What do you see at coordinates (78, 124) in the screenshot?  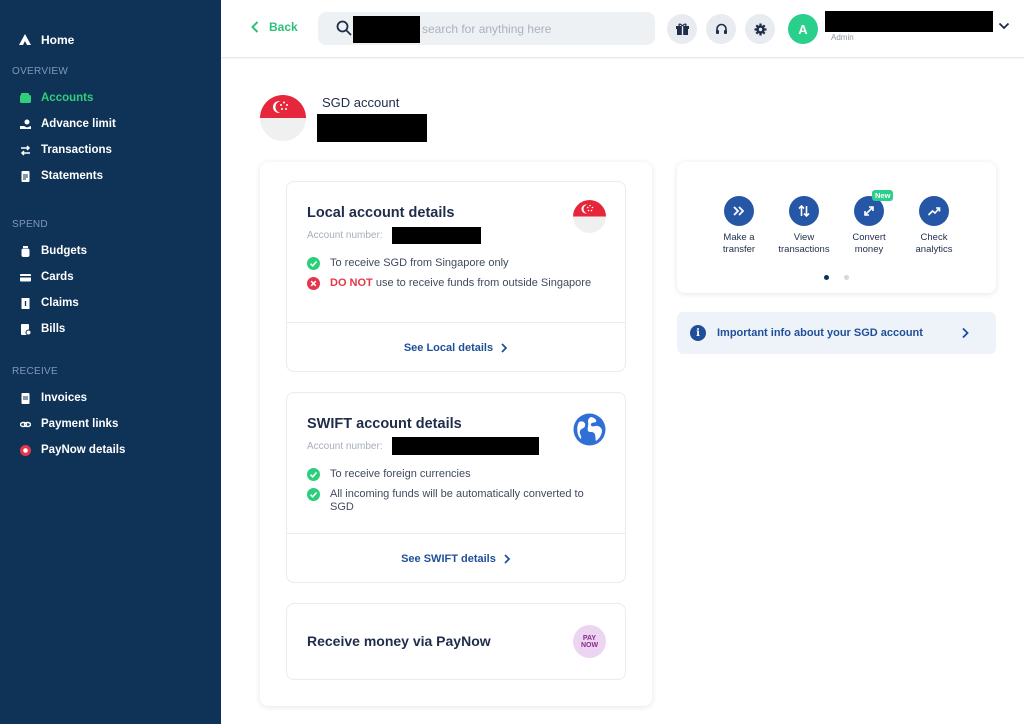 I see `sidebar-item-label: Advance limit` at bounding box center [78, 124].